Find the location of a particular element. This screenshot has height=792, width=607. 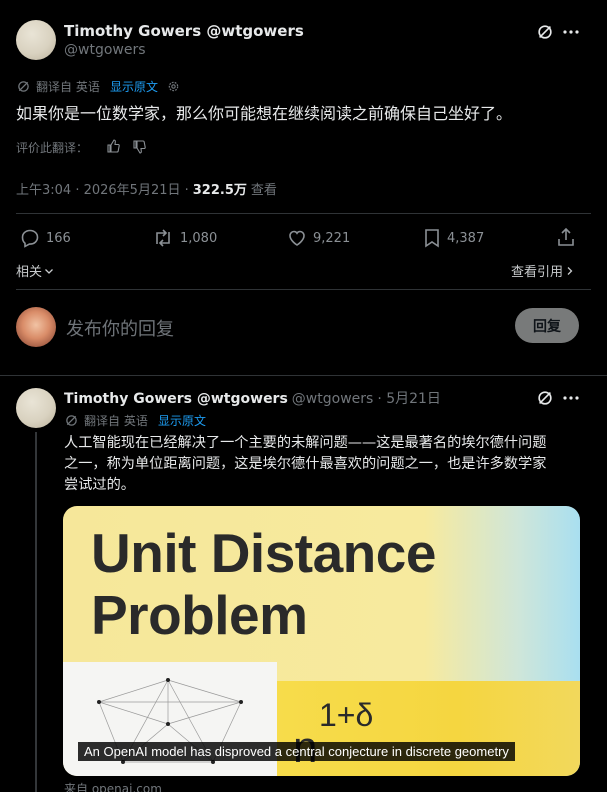

chevron-down-icon is located at coordinates (49, 271).